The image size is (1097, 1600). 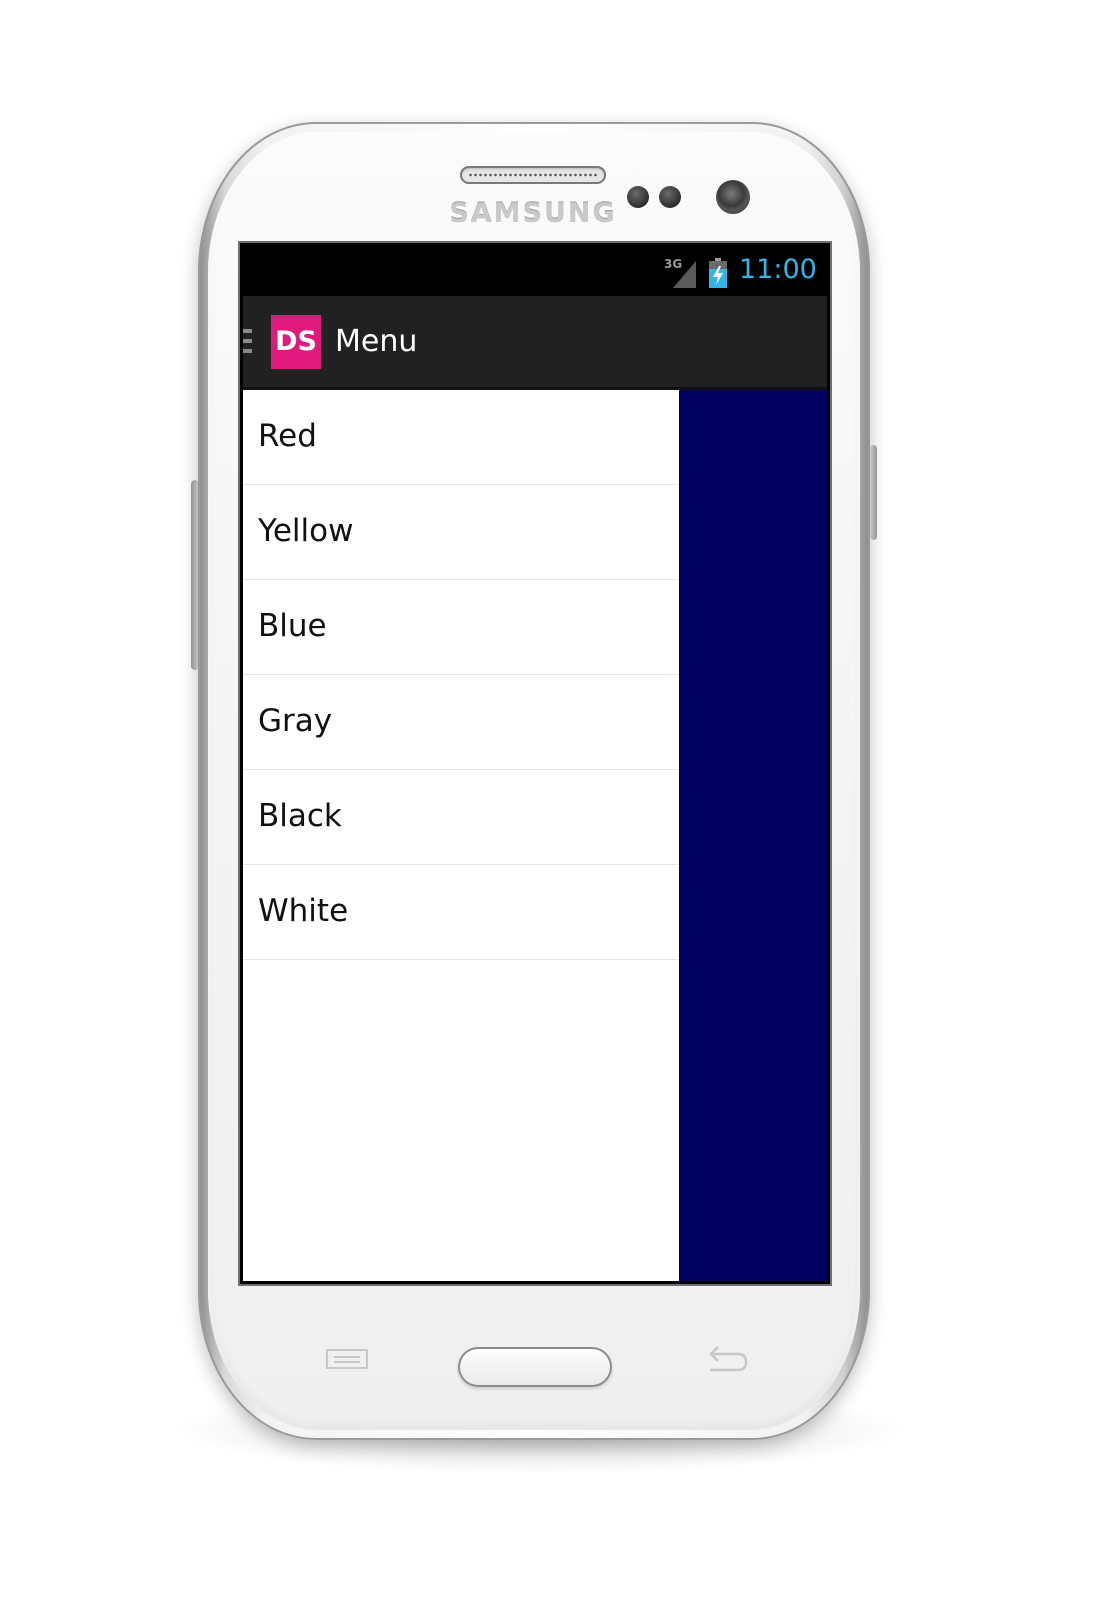 What do you see at coordinates (461, 722) in the screenshot?
I see `drawer-item-gray: Gray` at bounding box center [461, 722].